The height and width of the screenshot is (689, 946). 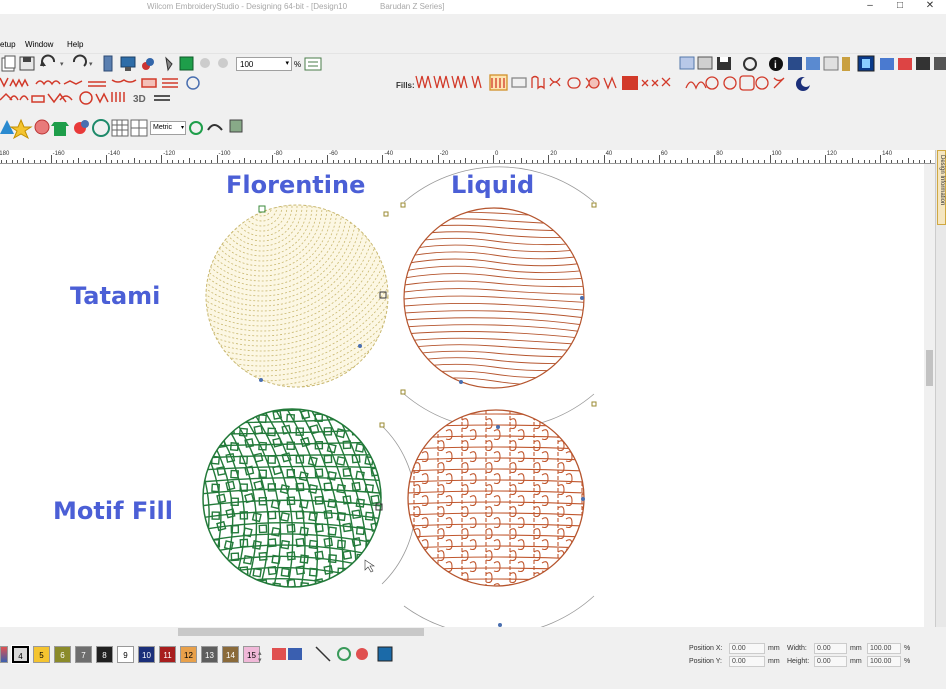 What do you see at coordinates (929, 395) in the screenshot?
I see `vertical-scrollbar` at bounding box center [929, 395].